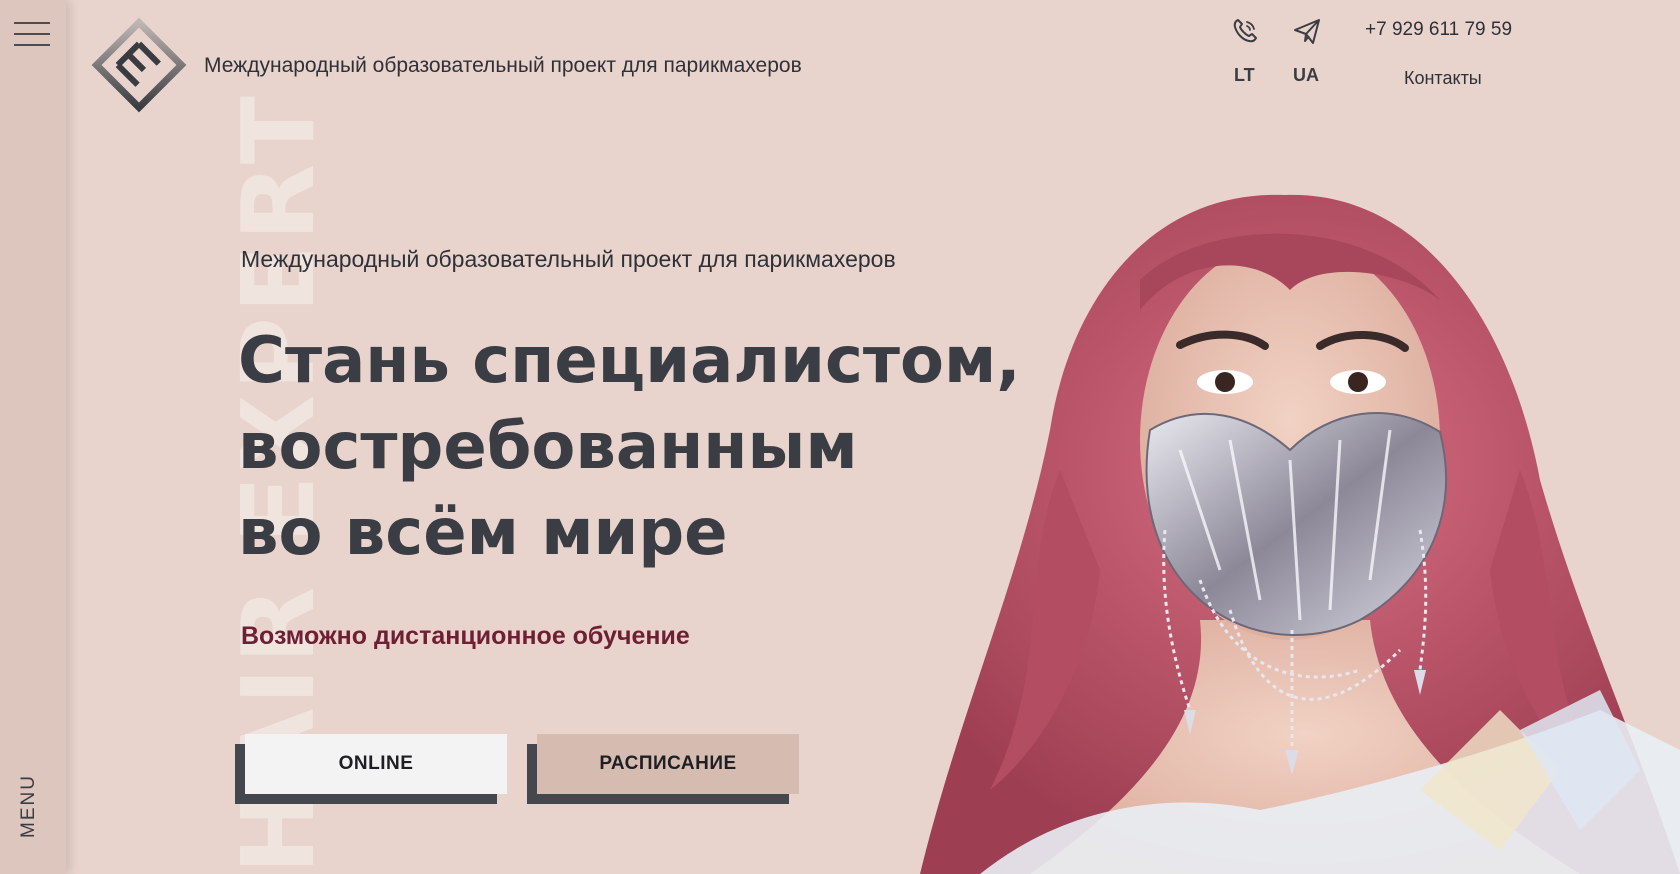  Describe the element at coordinates (483, 533) in the screenshot. I see `hero-title-line: во всём мире` at that location.